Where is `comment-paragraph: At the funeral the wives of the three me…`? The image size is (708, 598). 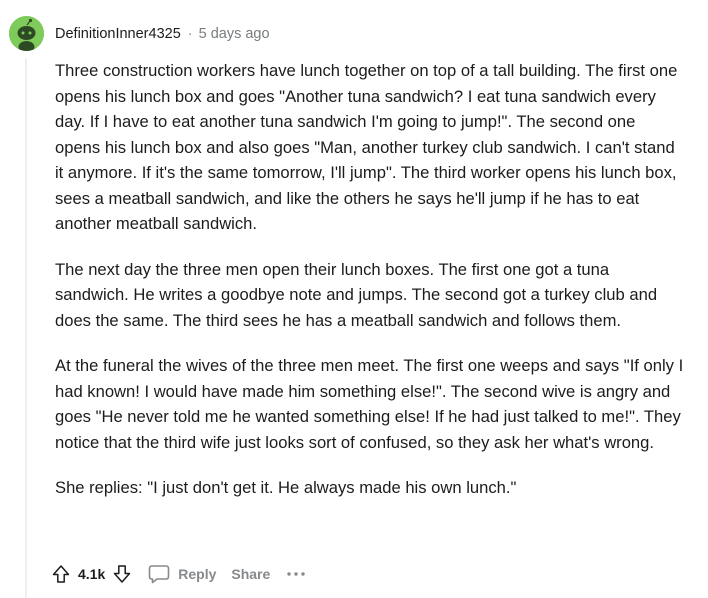
comment-paragraph: At the funeral the wives of the three me… is located at coordinates (369, 404).